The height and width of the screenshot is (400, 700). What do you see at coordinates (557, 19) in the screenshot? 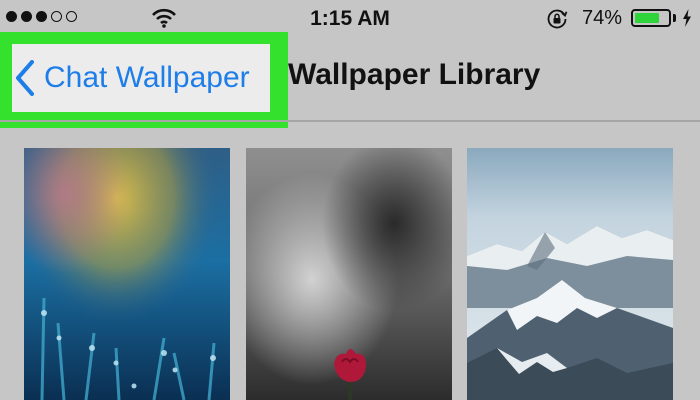
I see `orientation-lock-icon` at bounding box center [557, 19].